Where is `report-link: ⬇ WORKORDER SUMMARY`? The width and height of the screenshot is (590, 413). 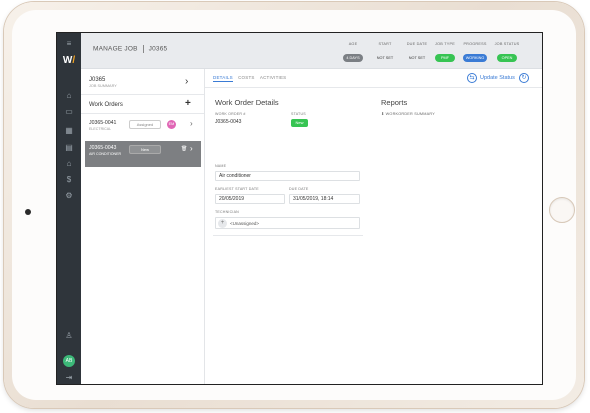
report-link: ⬇ WORKORDER SUMMARY is located at coordinates (408, 113).